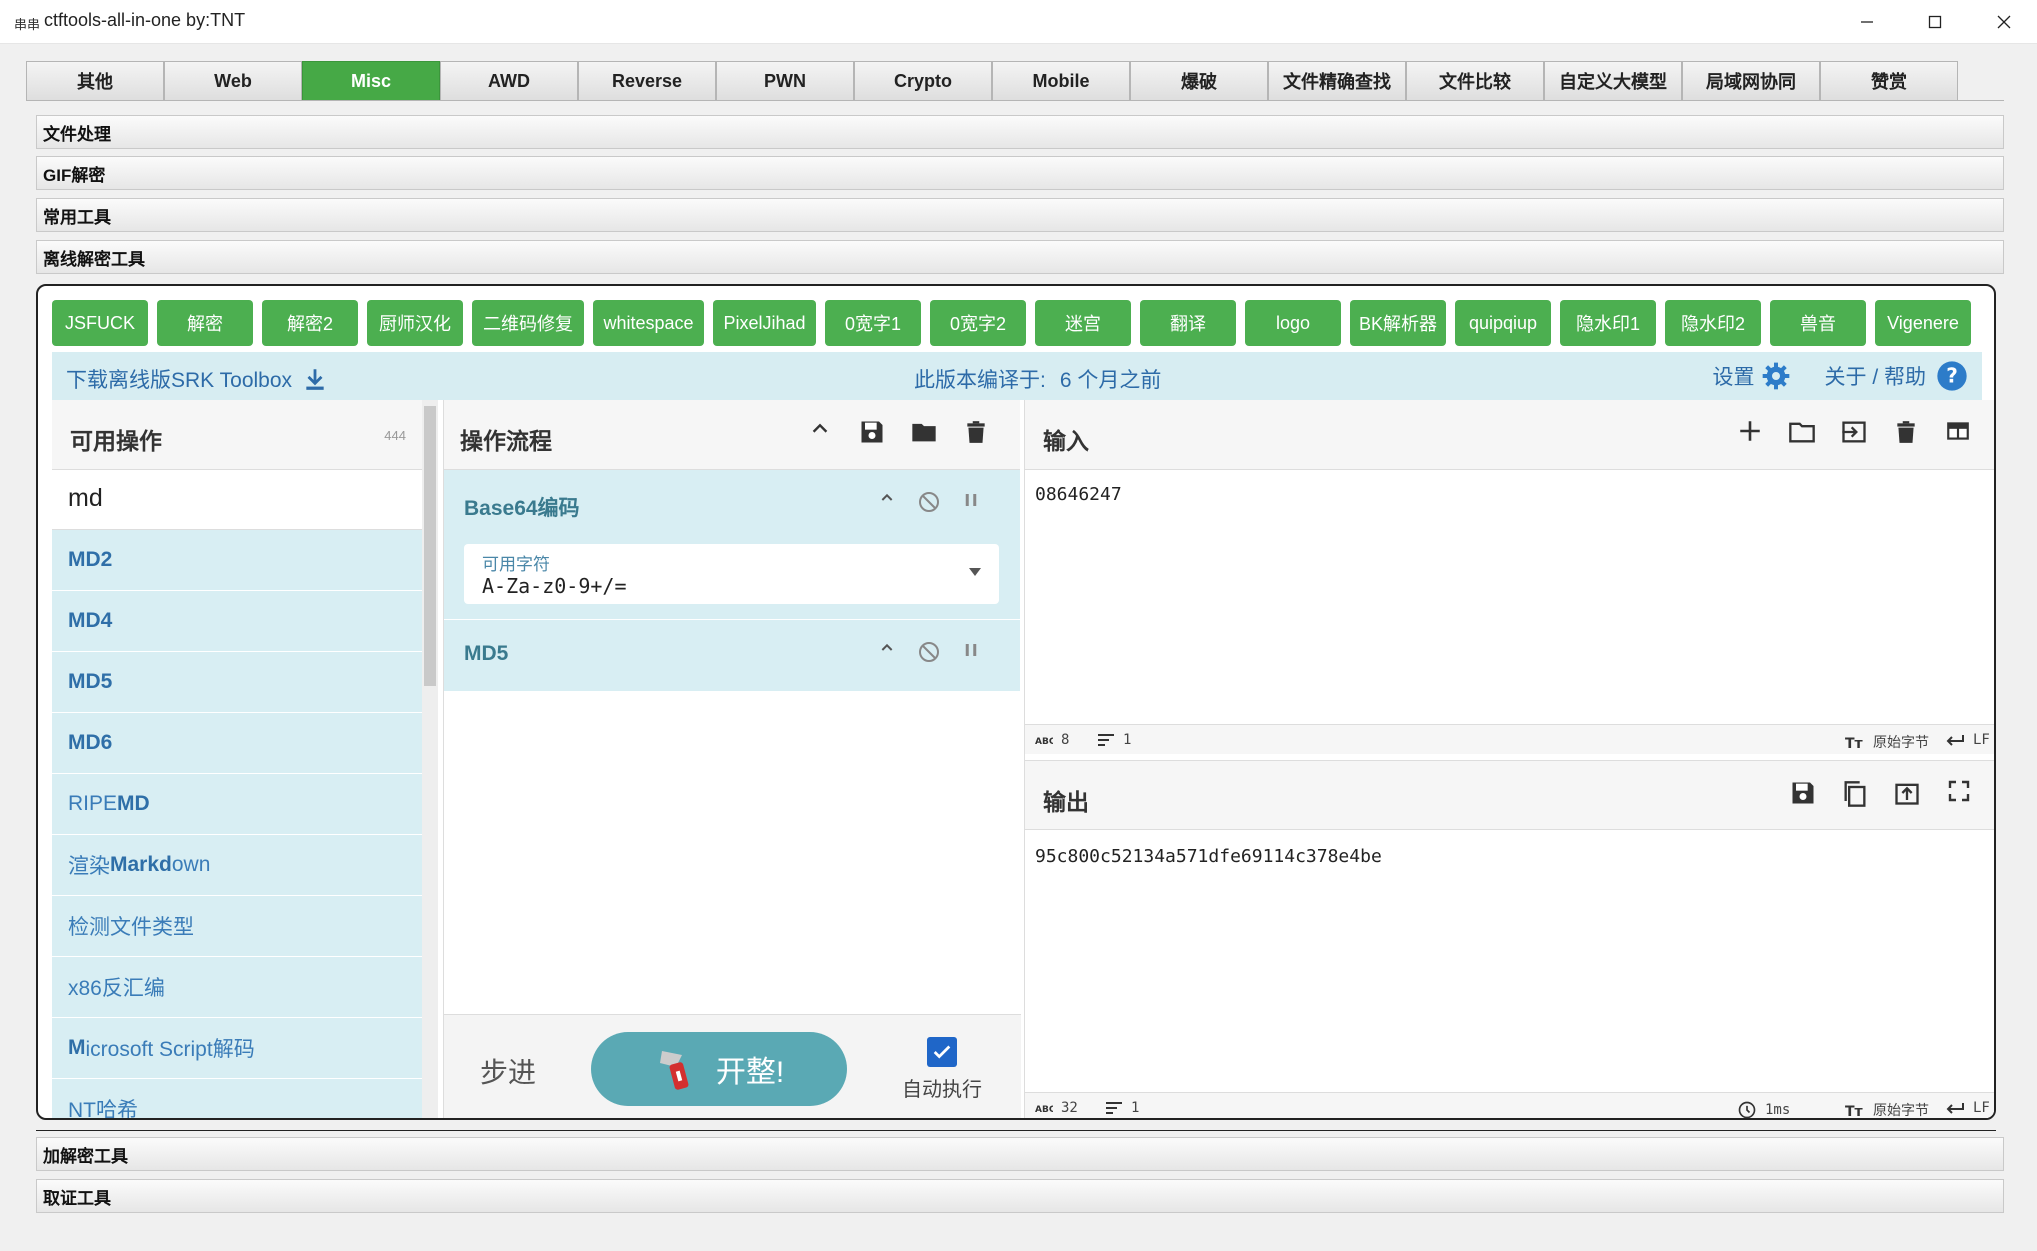  I want to click on save-icon, so click(1803, 793).